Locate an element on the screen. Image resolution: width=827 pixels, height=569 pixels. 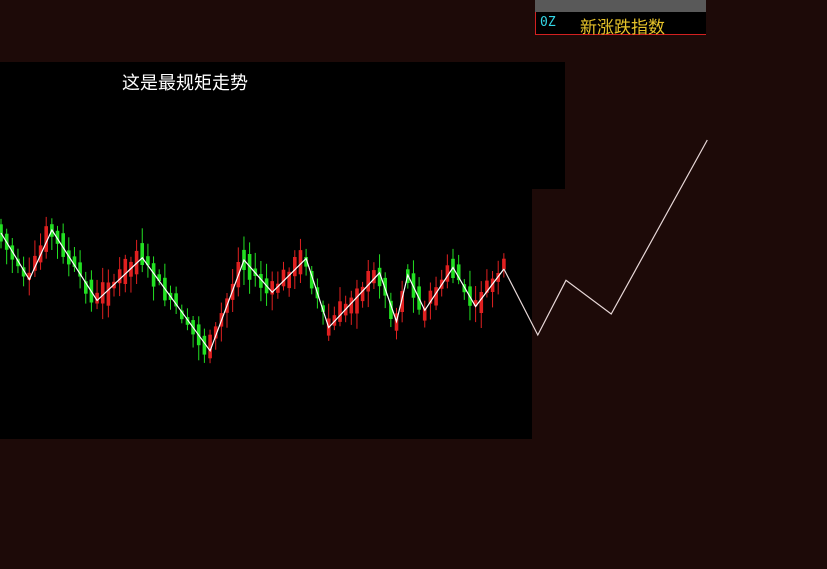
index-header: 0Z 新涨跌指数 is located at coordinates (620, 19).